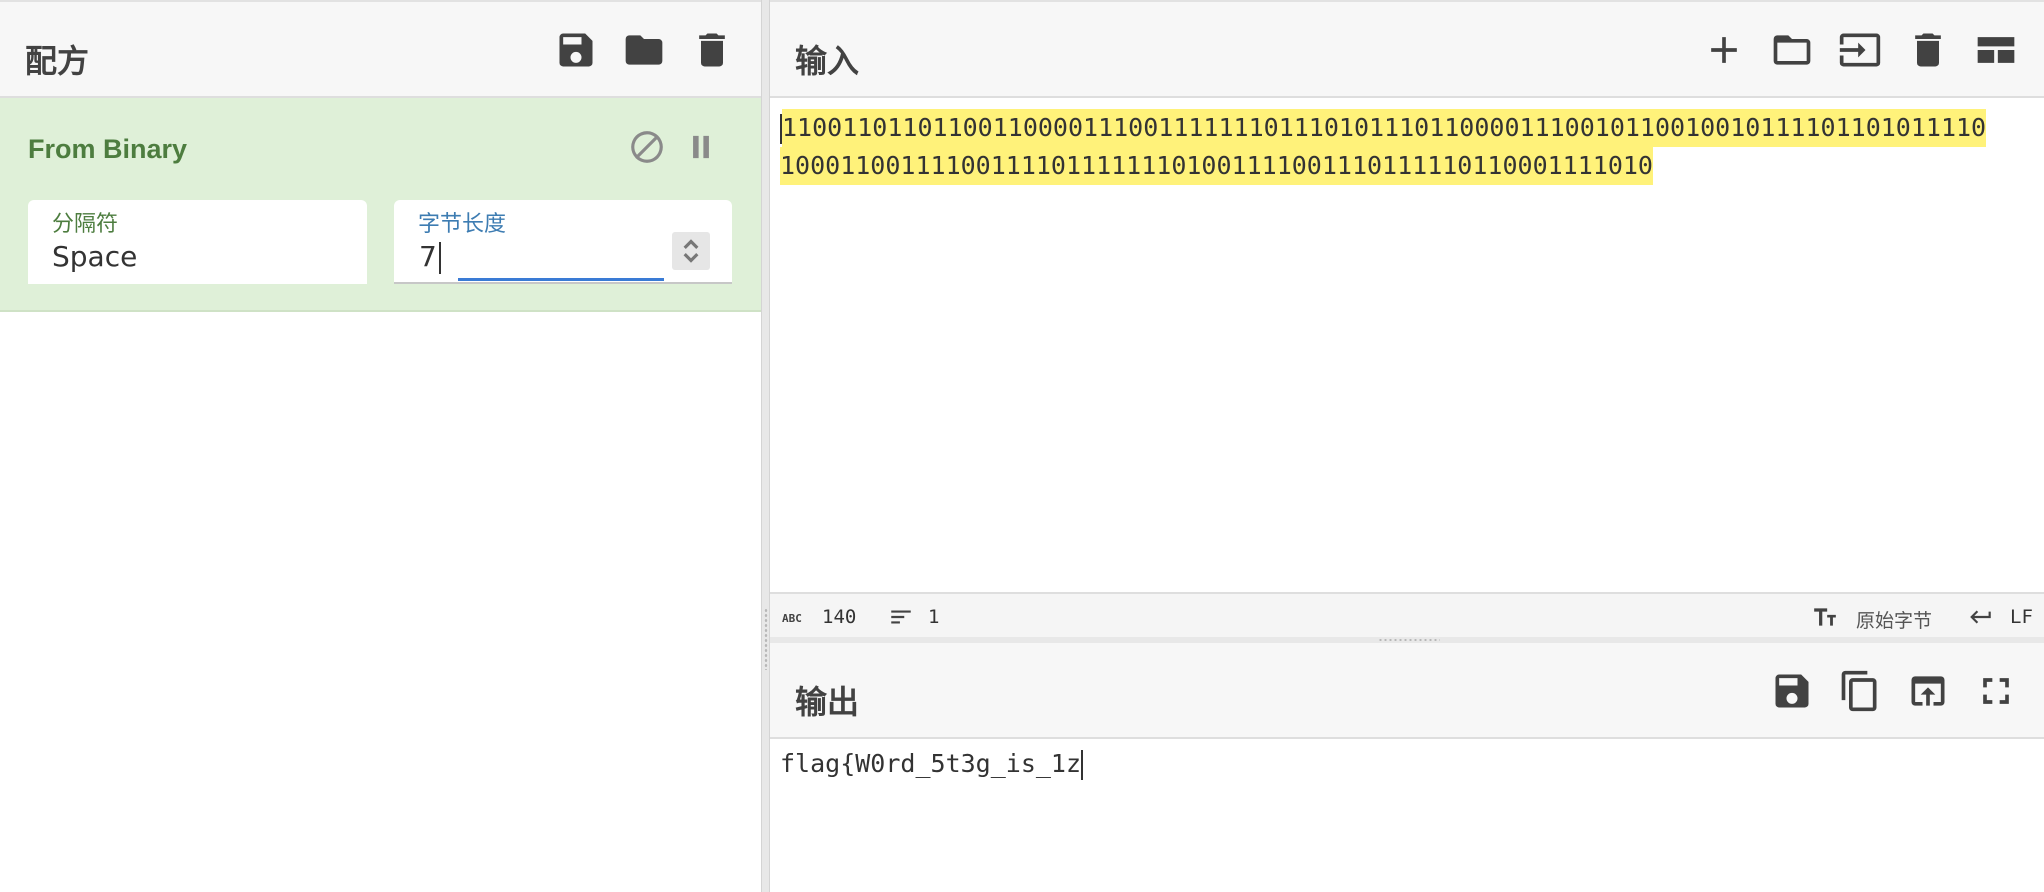  What do you see at coordinates (380, 205) in the screenshot?
I see `operation-card: From Binary 分隔符 Space 字节长度 7` at bounding box center [380, 205].